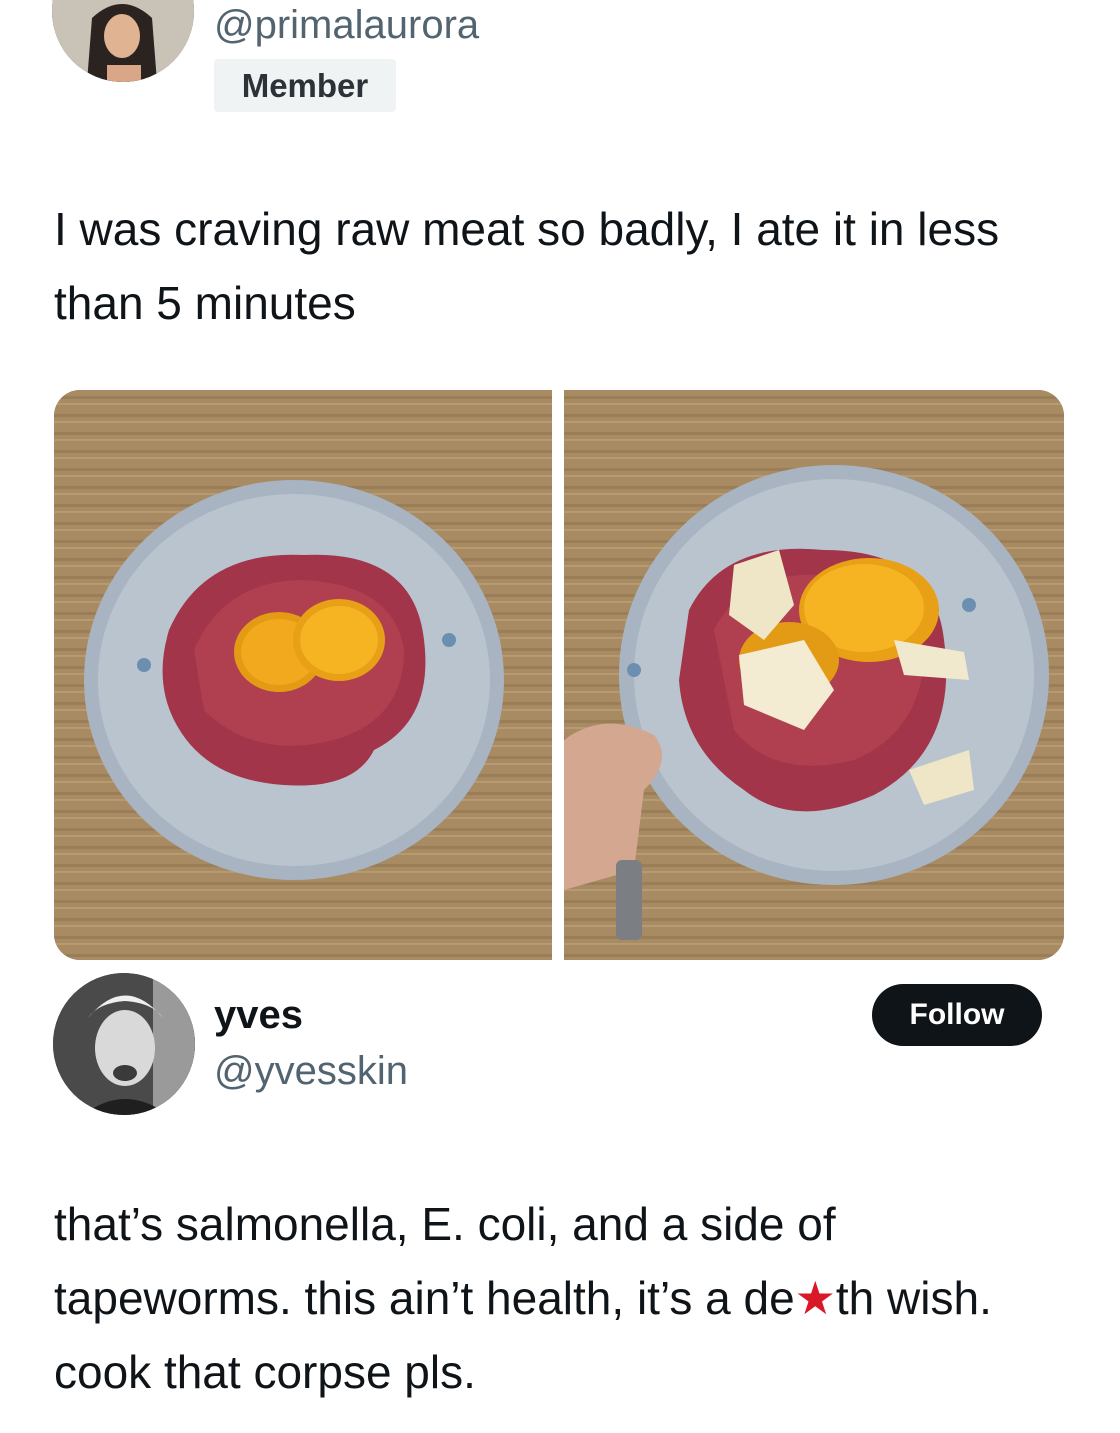  What do you see at coordinates (346, 25) in the screenshot?
I see `author-handle: @primalaurora` at bounding box center [346, 25].